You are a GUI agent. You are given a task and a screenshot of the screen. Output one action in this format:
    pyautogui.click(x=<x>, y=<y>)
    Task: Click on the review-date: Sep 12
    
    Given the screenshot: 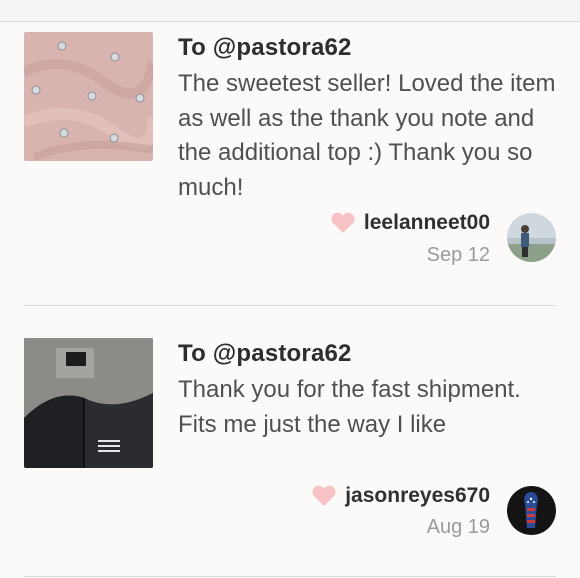 What is the action you would take?
    pyautogui.click(x=458, y=255)
    